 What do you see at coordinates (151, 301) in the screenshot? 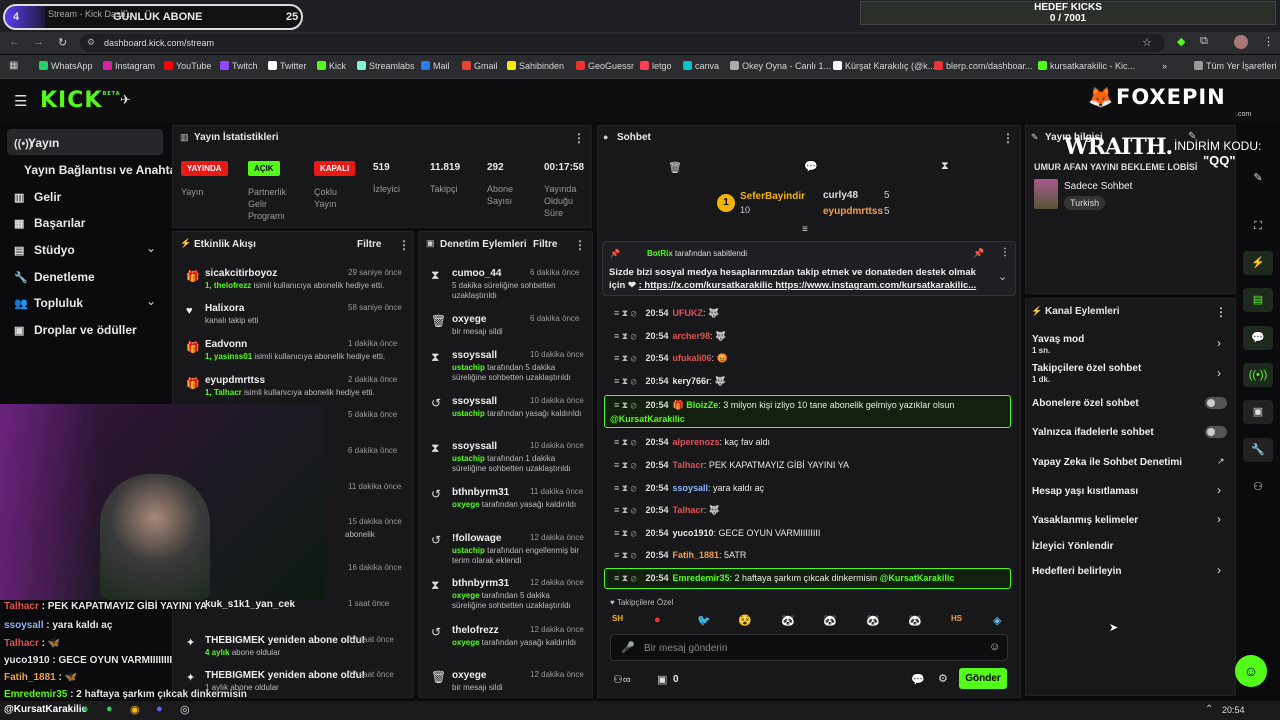
I see `community-chevron-icon: ⌄` at bounding box center [151, 301].